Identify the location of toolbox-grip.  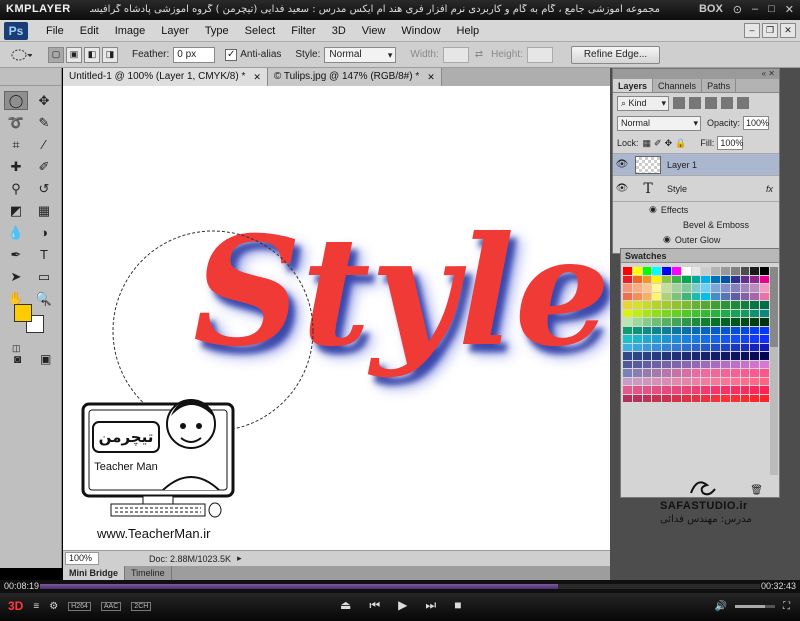
(30, 77).